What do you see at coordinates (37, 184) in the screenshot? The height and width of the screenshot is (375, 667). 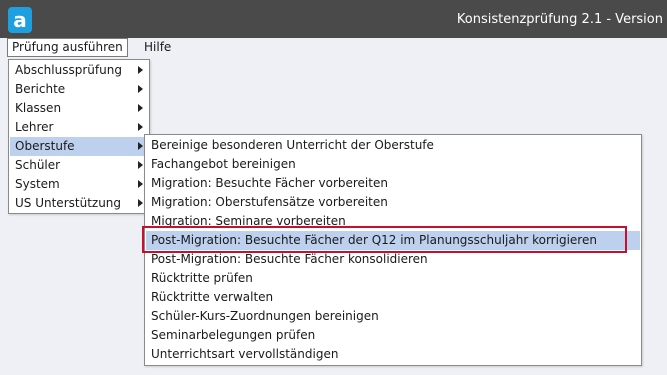 I see `menu-item-label: System` at bounding box center [37, 184].